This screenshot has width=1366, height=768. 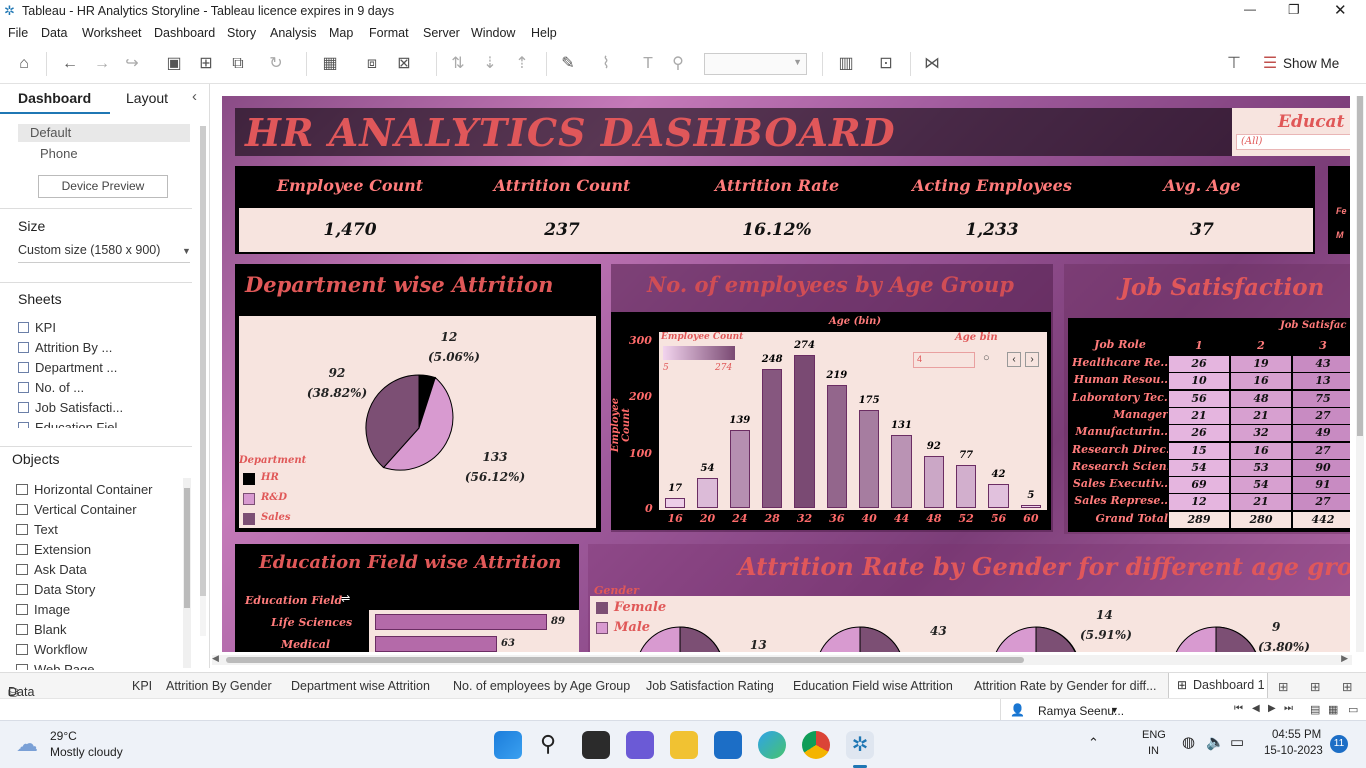 What do you see at coordinates (1209, 520) in the screenshot?
I see `job-row: Grand Total 289 280 442` at bounding box center [1209, 520].